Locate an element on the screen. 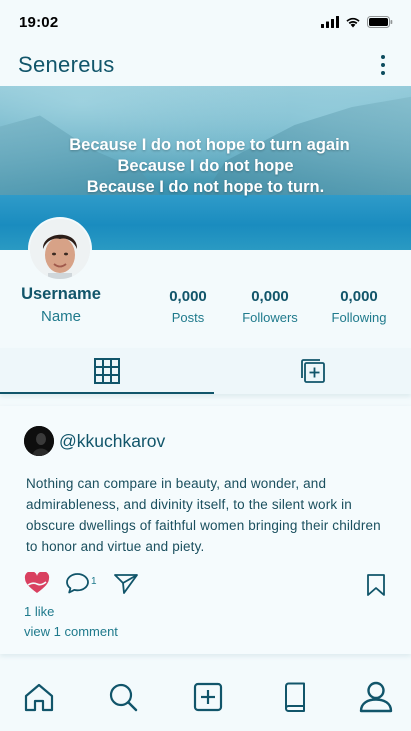 The image size is (411, 731). profile-username: Username is located at coordinates (61, 294).